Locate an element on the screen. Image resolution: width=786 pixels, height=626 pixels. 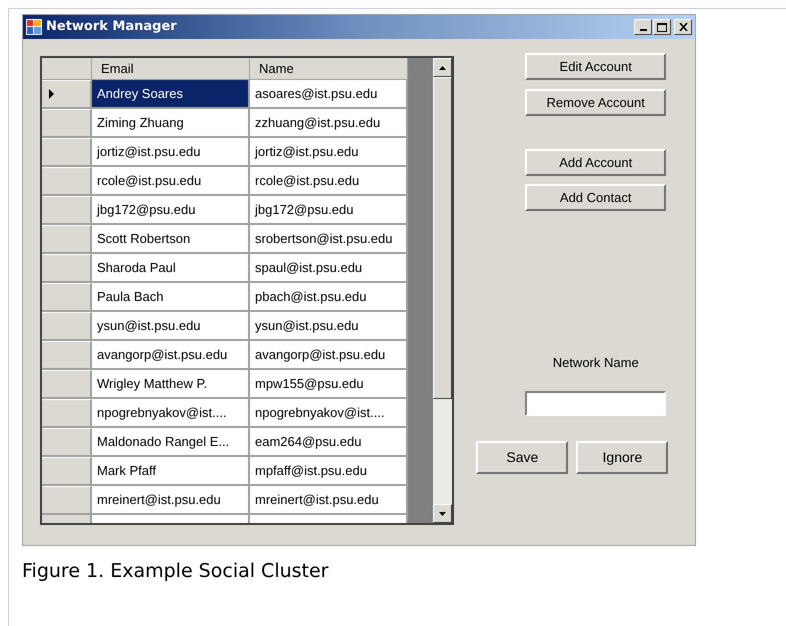
table-cell: Scott Robertson is located at coordinates (171, 239).